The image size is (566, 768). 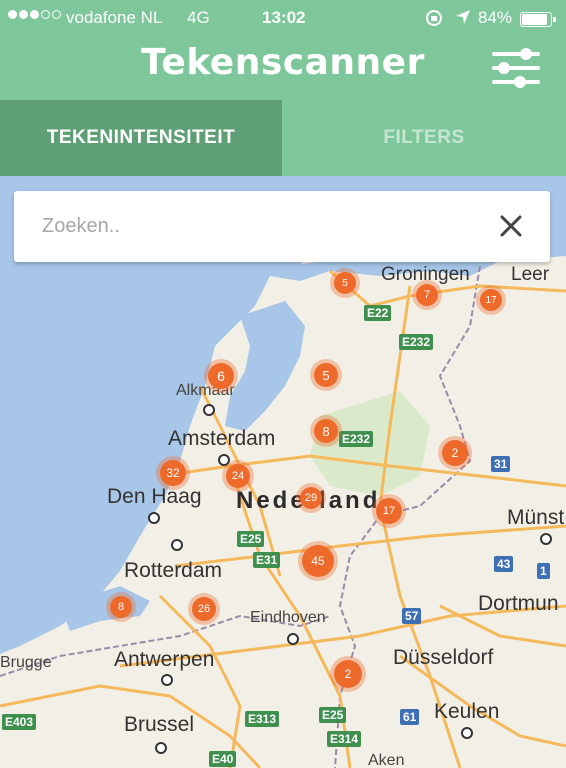 What do you see at coordinates (463, 19) in the screenshot?
I see `location-arrow-icon` at bounding box center [463, 19].